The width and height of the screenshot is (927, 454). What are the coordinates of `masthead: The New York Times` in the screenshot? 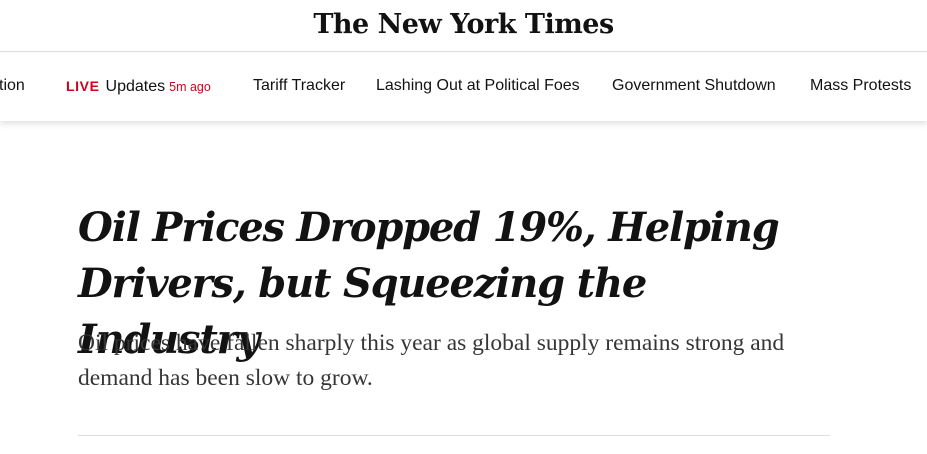 It's located at (463, 26).